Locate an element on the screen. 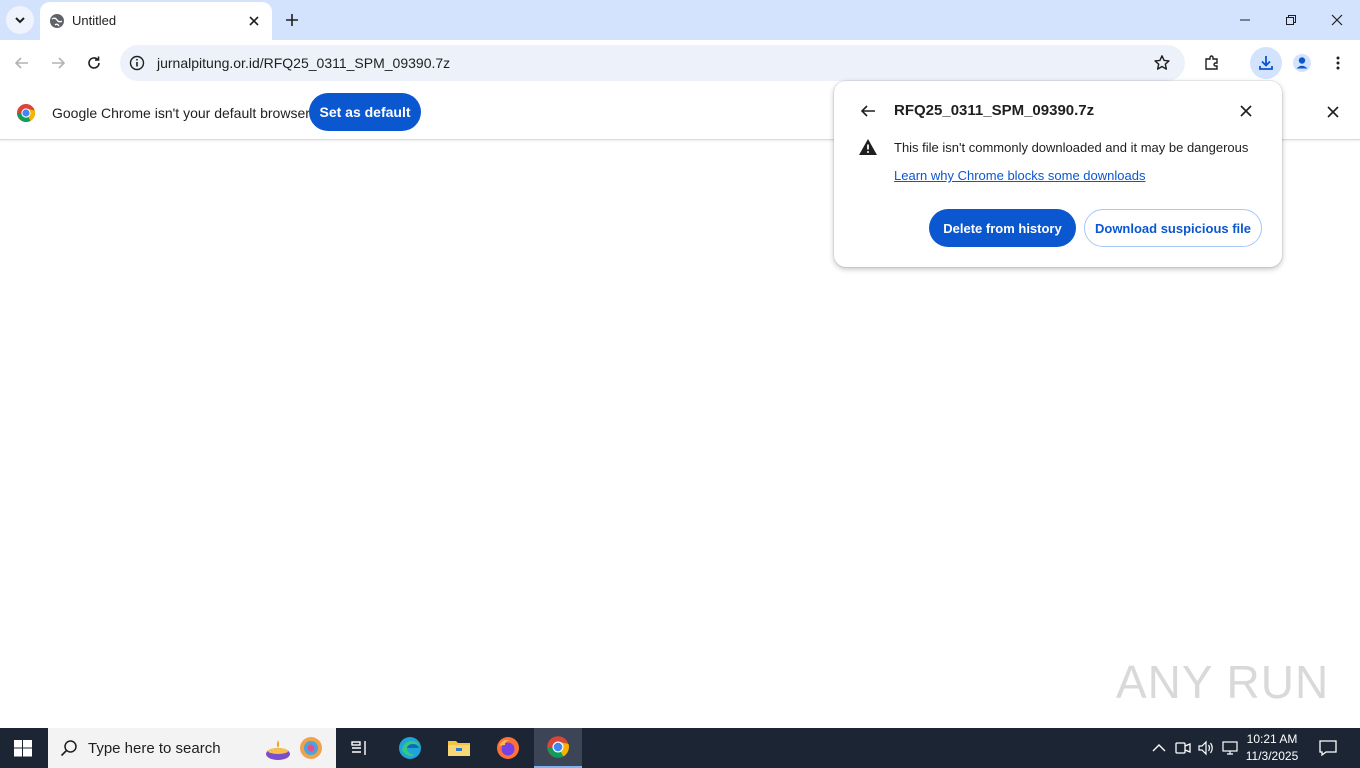 The width and height of the screenshot is (1360, 768). download-suspicious-file-button: Download suspicious file is located at coordinates (1173, 228).